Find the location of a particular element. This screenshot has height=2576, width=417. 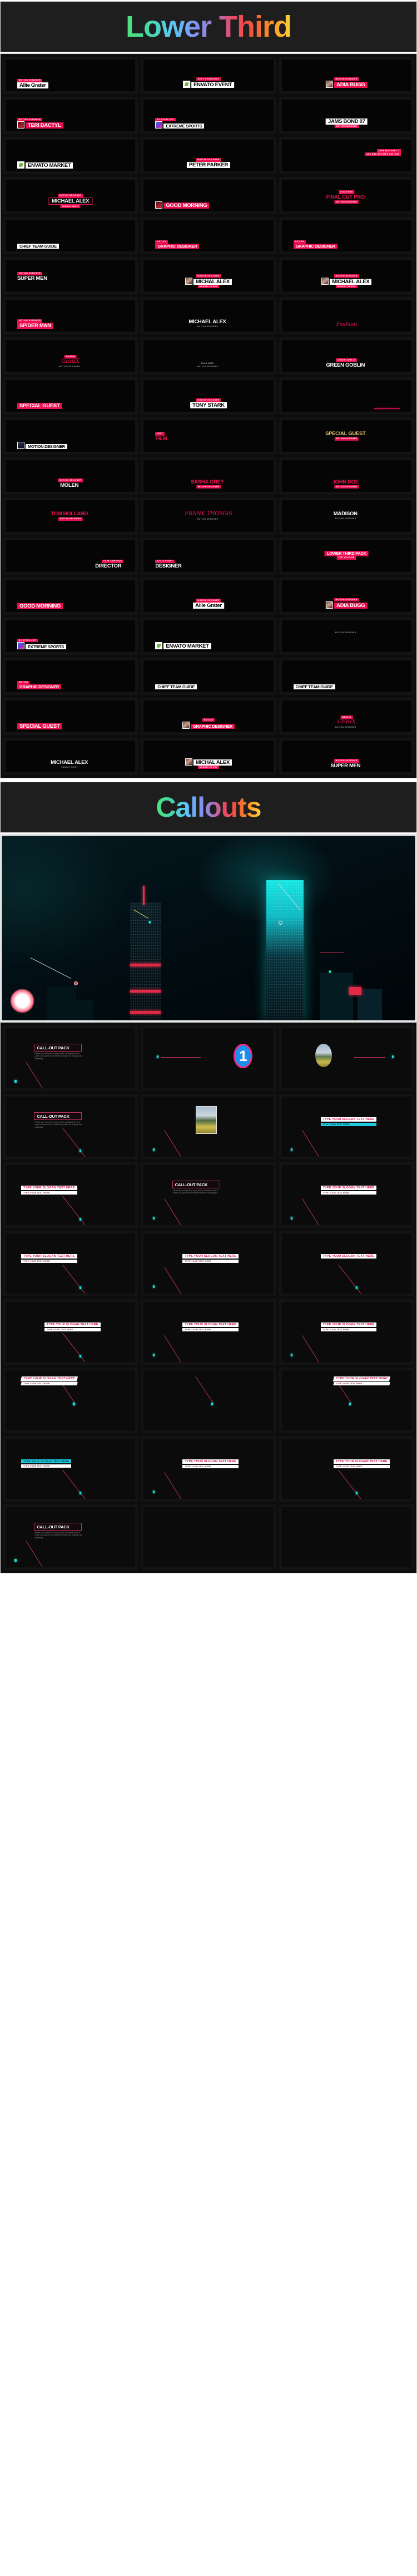

preview-screen: GOOD FOR FINAL CUT PRO MOTION DESIGNER is located at coordinates (346, 195).